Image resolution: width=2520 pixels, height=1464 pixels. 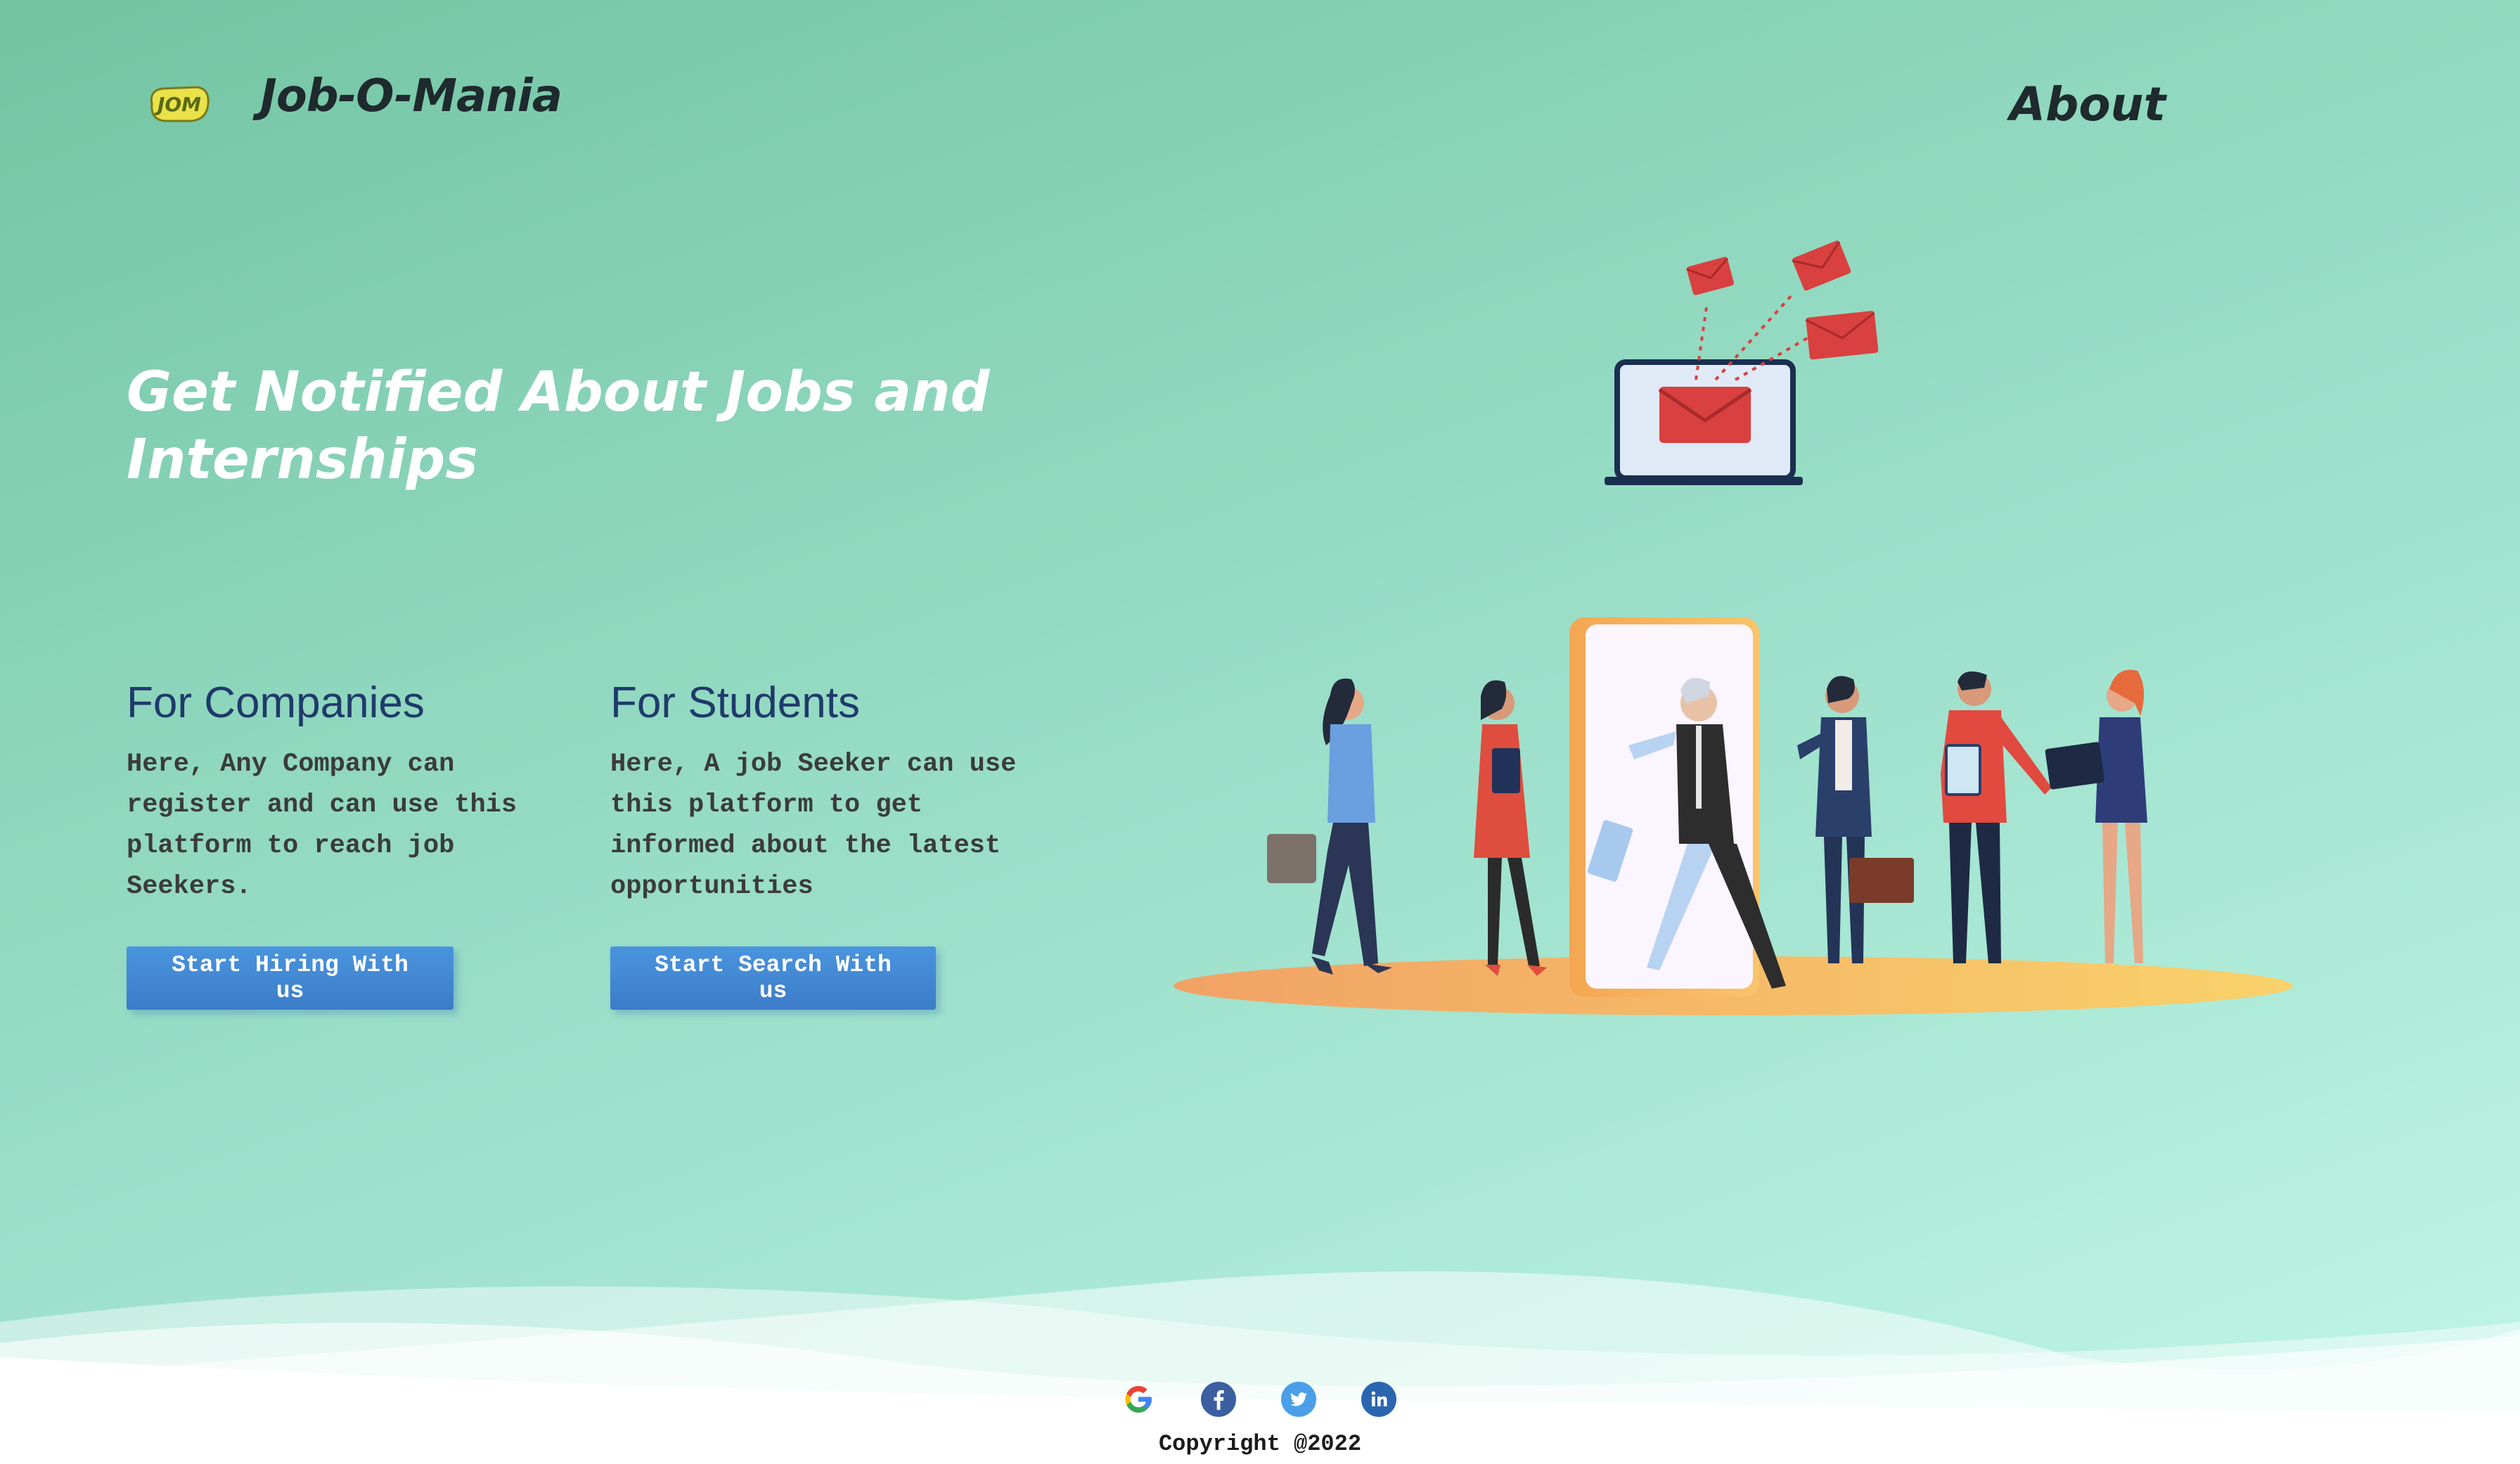 I want to click on students-heading: For Students, so click(x=735, y=703).